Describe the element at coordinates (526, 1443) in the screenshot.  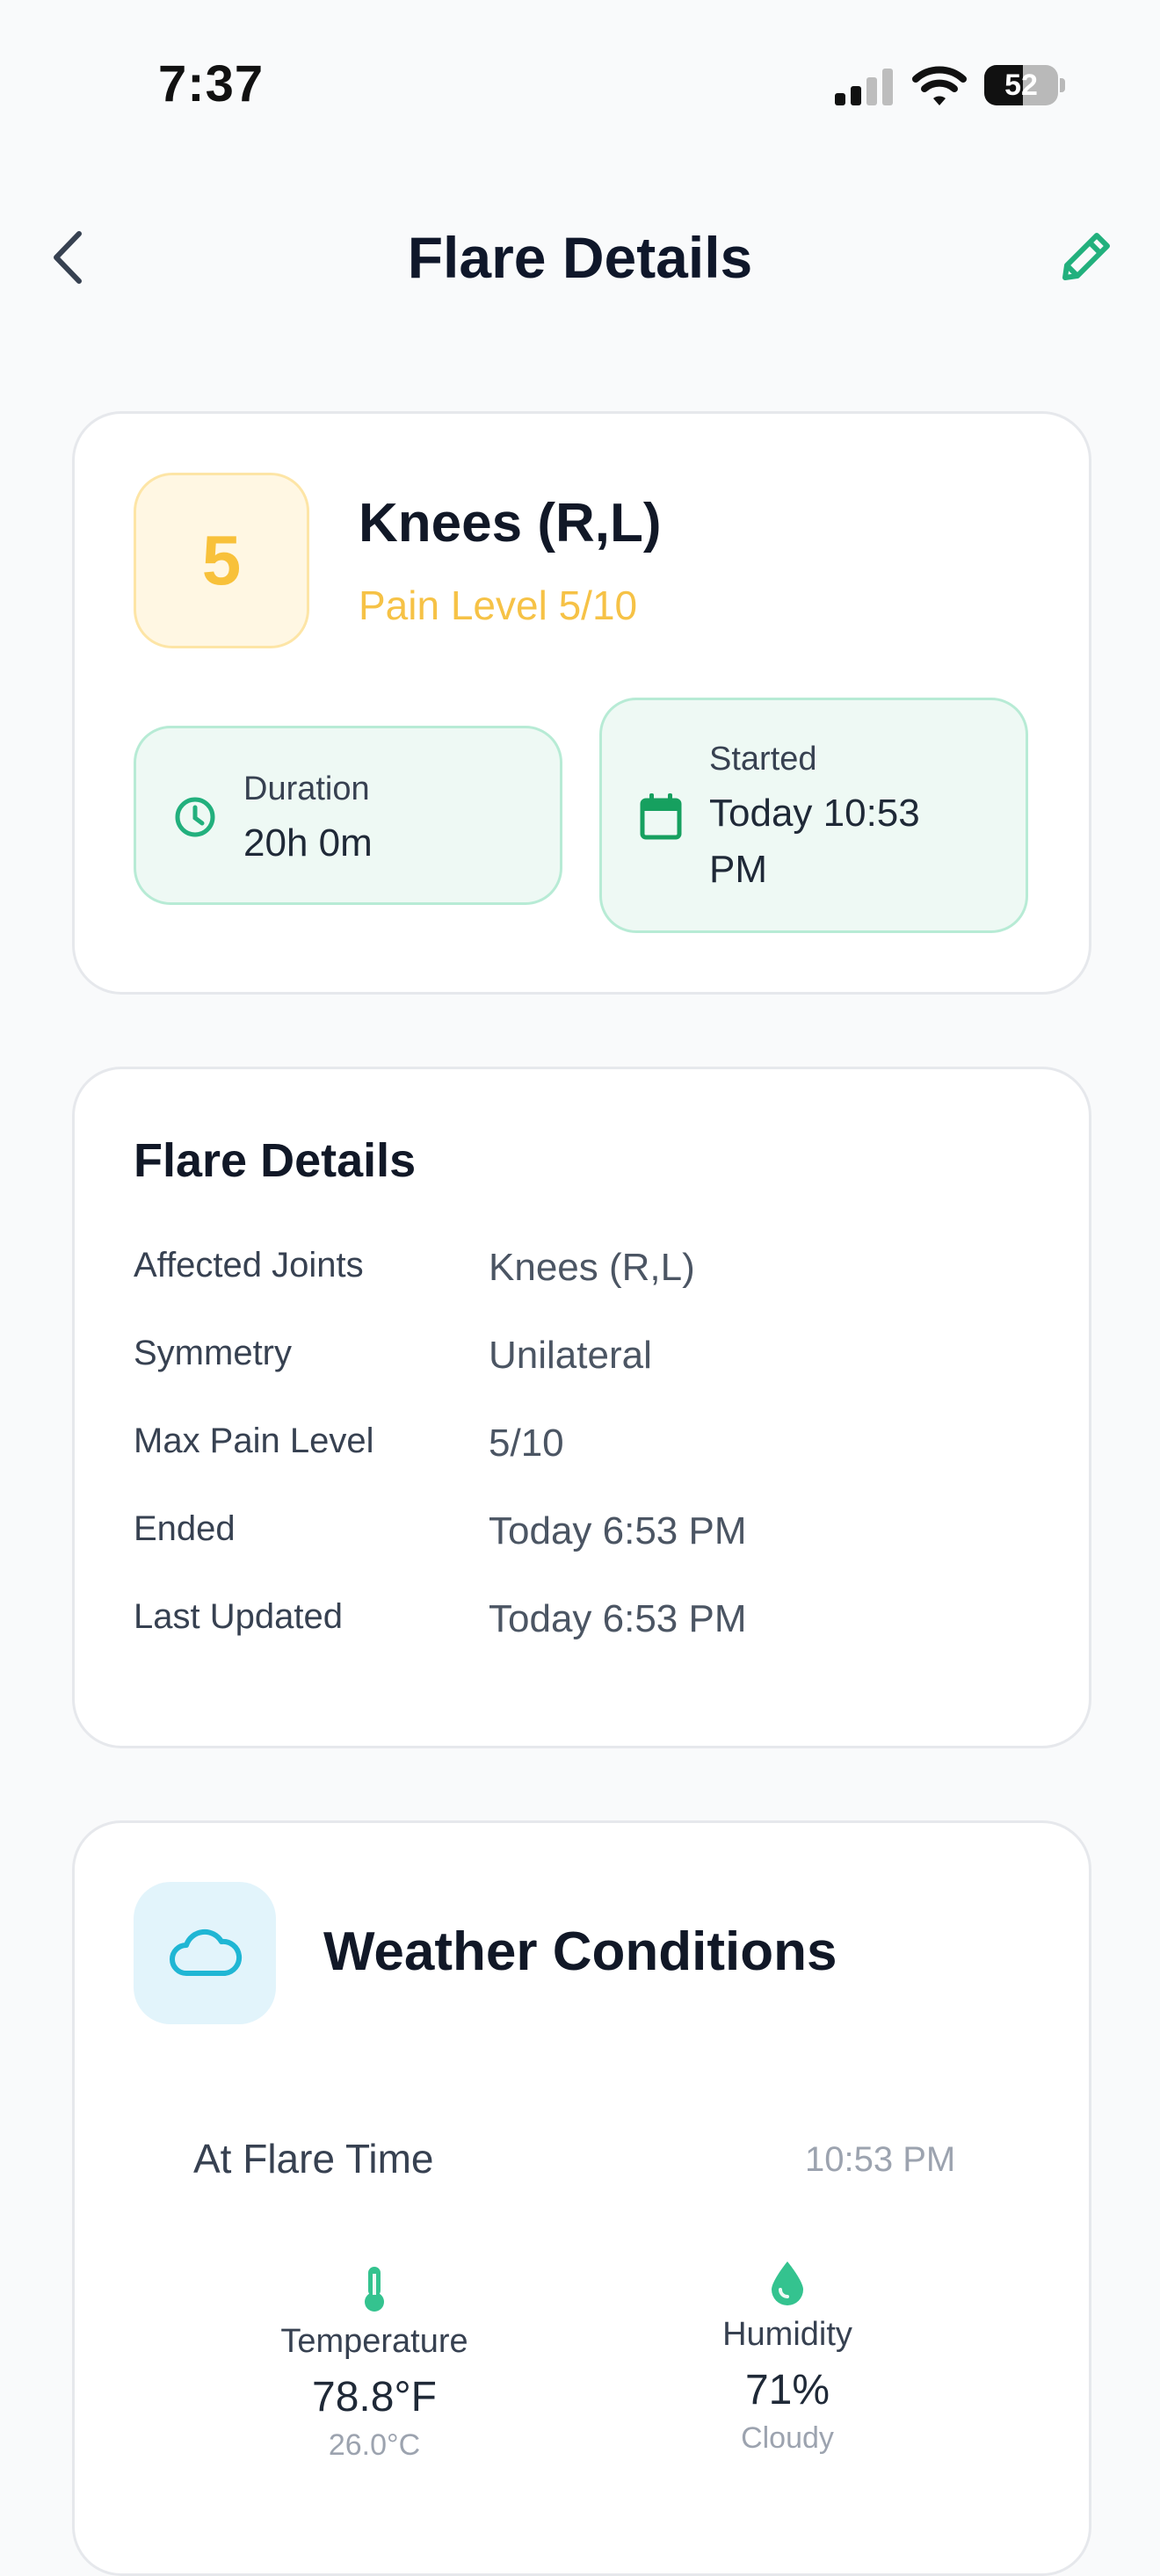
I see `detail-value-max-pain: 5/10` at that location.